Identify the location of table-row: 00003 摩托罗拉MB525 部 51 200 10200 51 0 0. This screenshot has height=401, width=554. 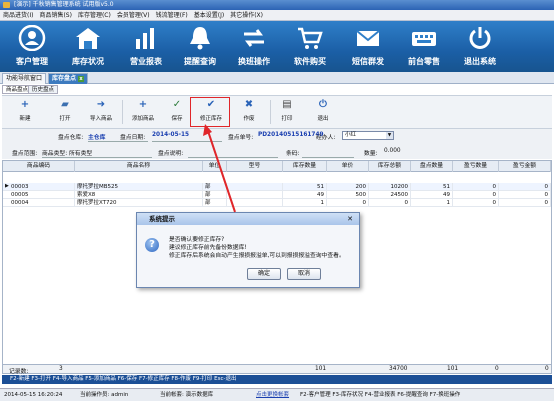
(277, 187).